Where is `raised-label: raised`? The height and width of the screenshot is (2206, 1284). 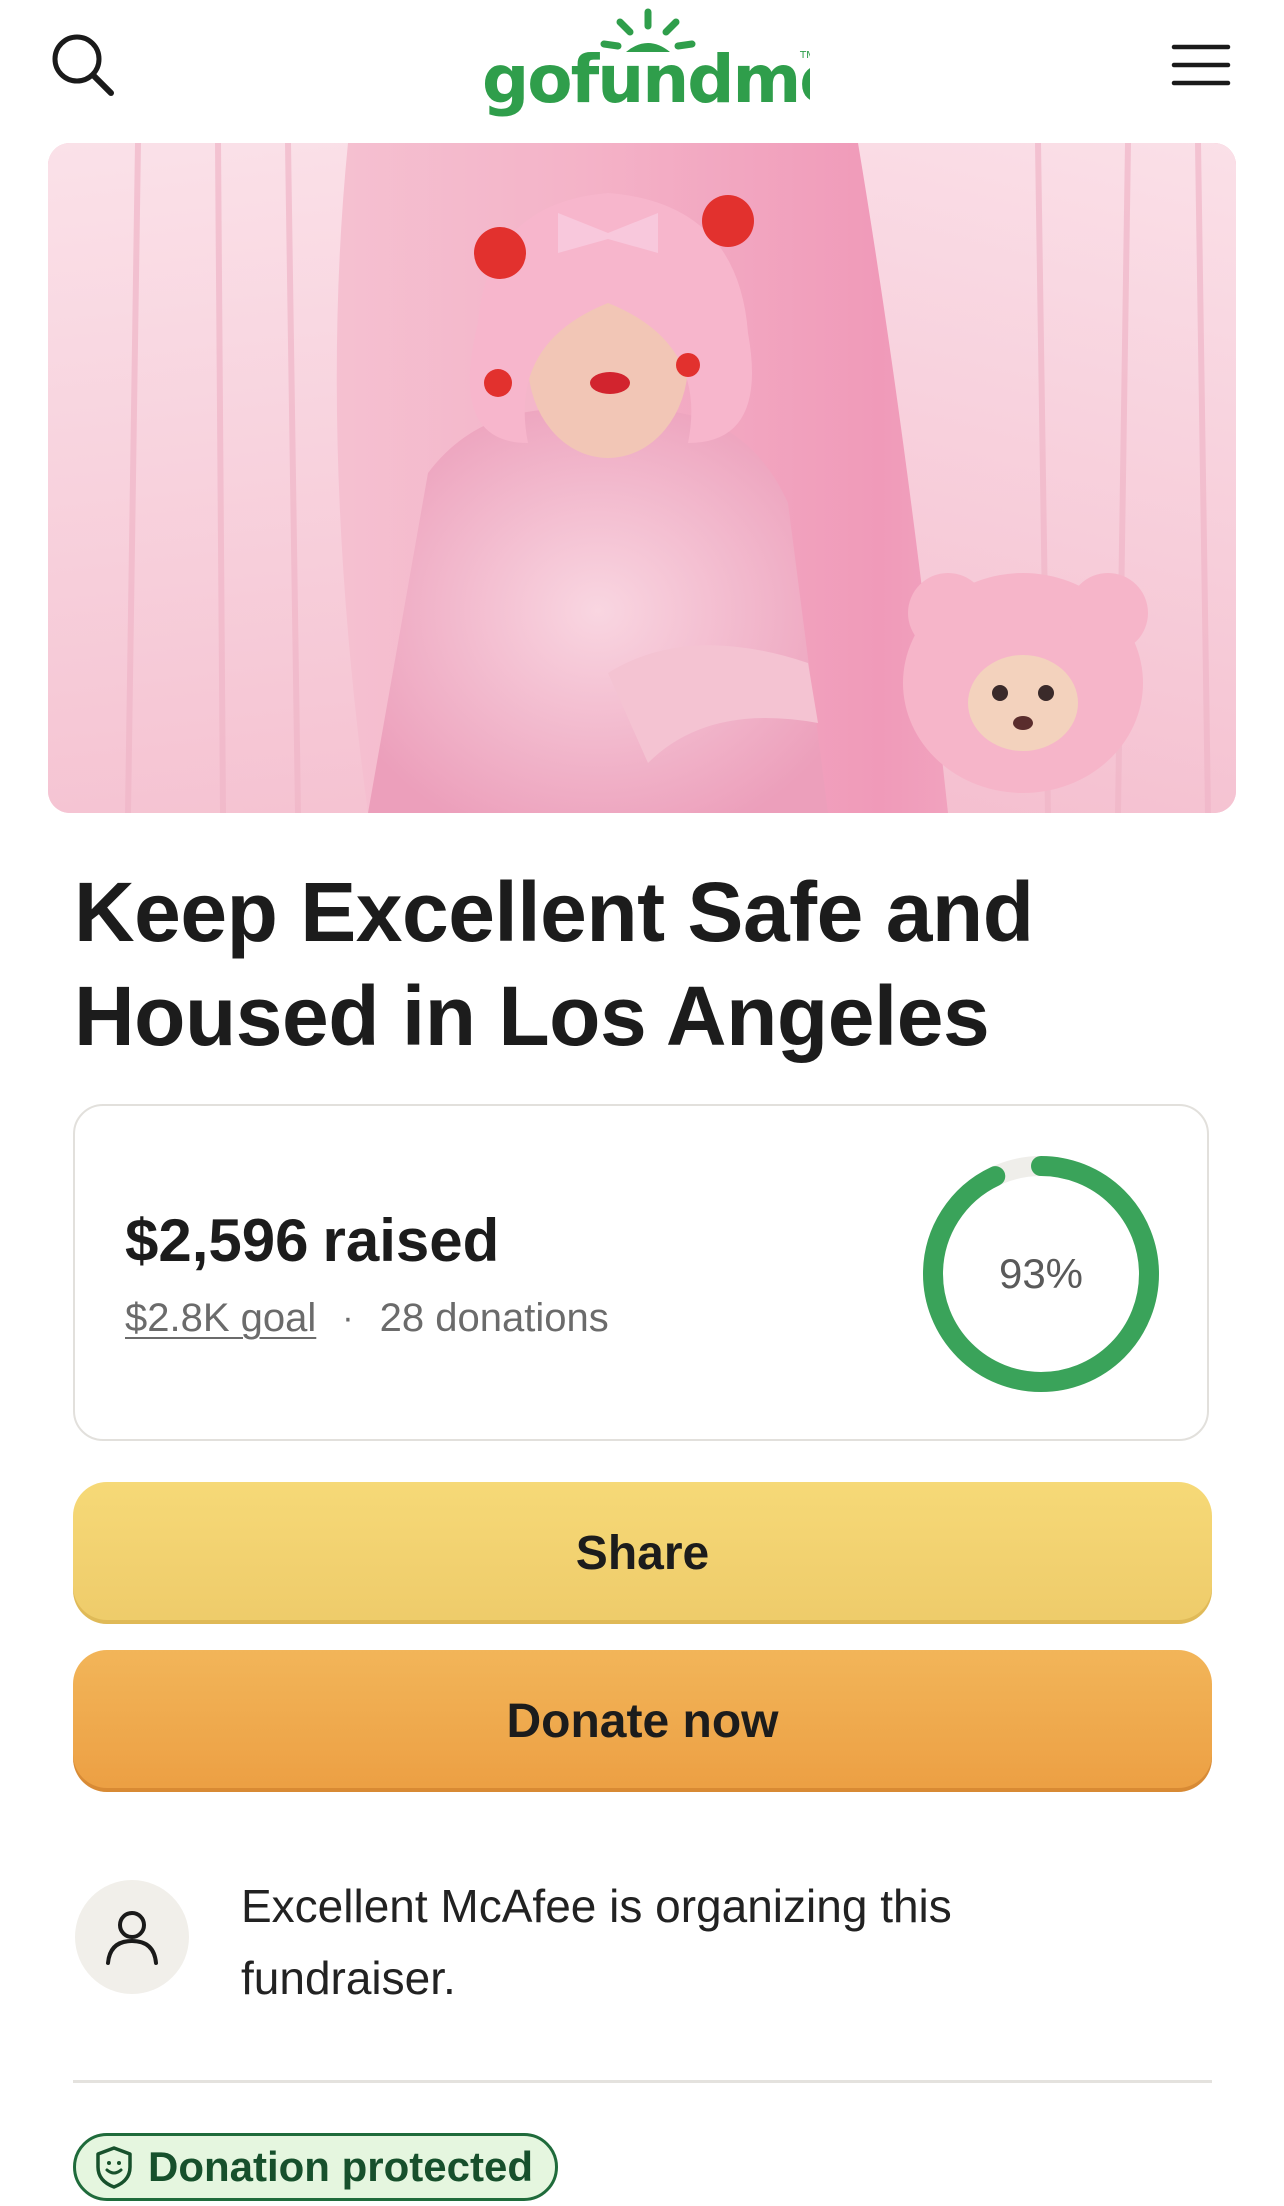 raised-label: raised is located at coordinates (411, 1240).